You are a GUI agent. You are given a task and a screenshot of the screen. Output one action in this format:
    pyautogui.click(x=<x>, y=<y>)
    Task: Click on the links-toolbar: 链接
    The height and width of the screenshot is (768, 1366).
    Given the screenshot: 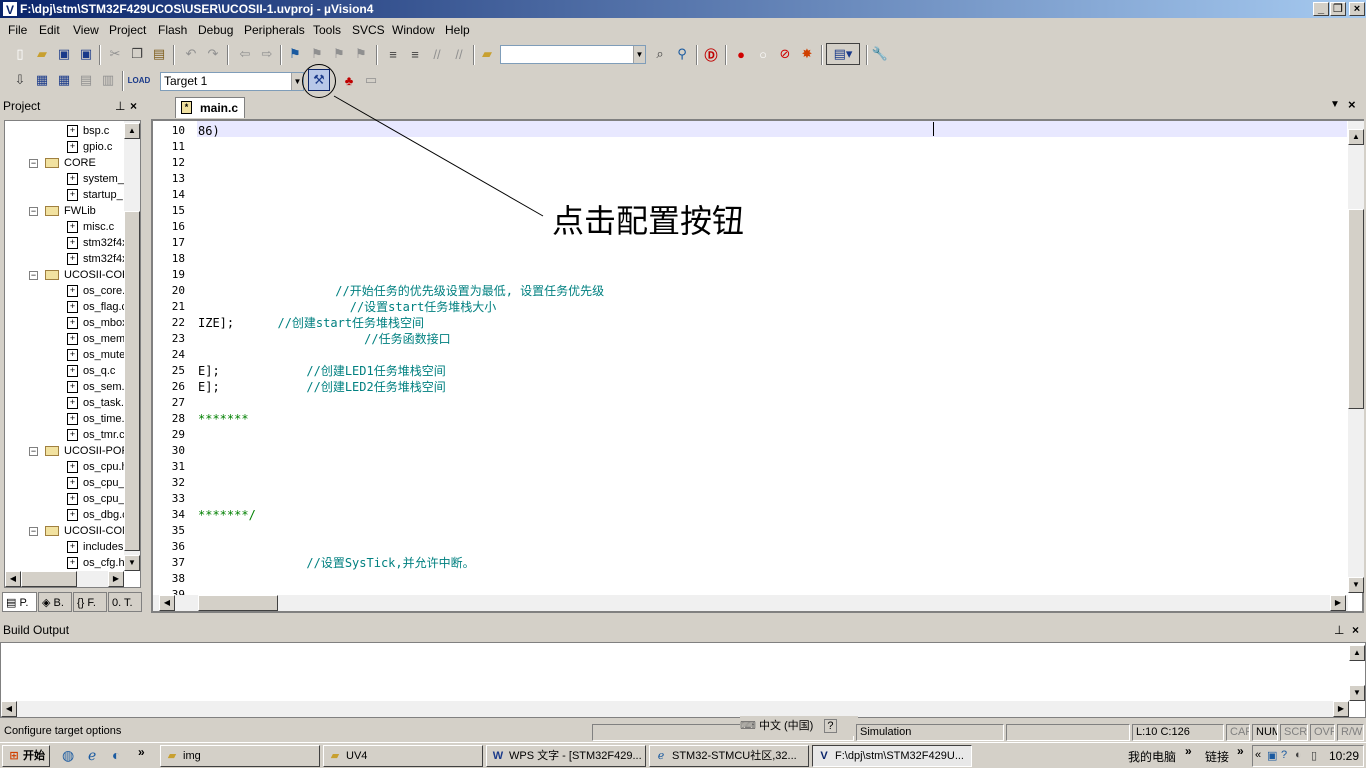 What is the action you would take?
    pyautogui.click(x=1217, y=756)
    